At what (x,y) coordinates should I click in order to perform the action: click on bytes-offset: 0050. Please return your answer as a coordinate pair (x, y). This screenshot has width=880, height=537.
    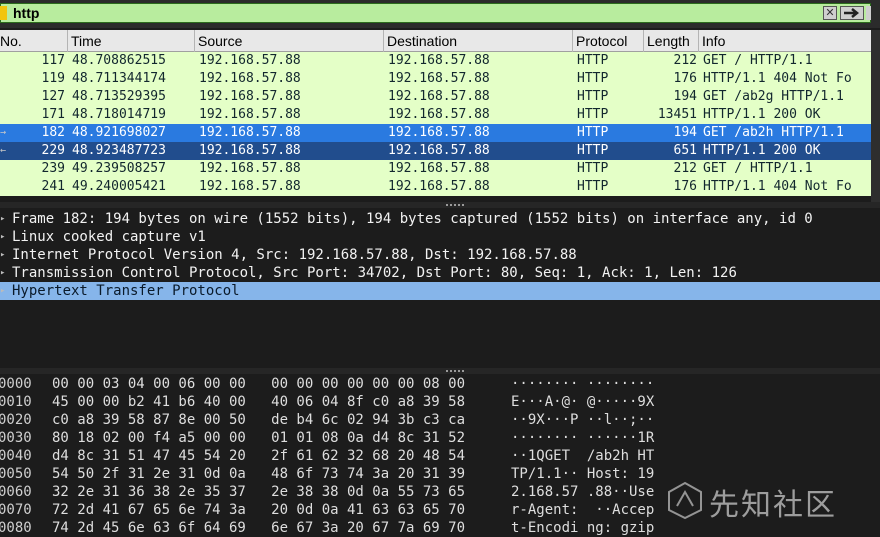
    Looking at the image, I should click on (16, 474).